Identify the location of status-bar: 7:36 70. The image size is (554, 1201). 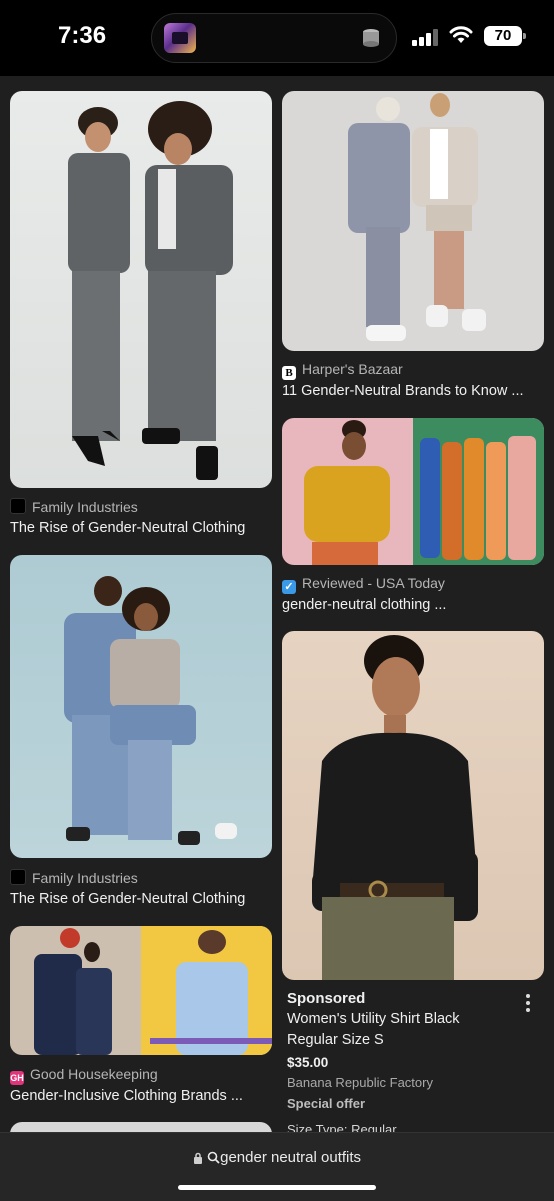
(277, 38).